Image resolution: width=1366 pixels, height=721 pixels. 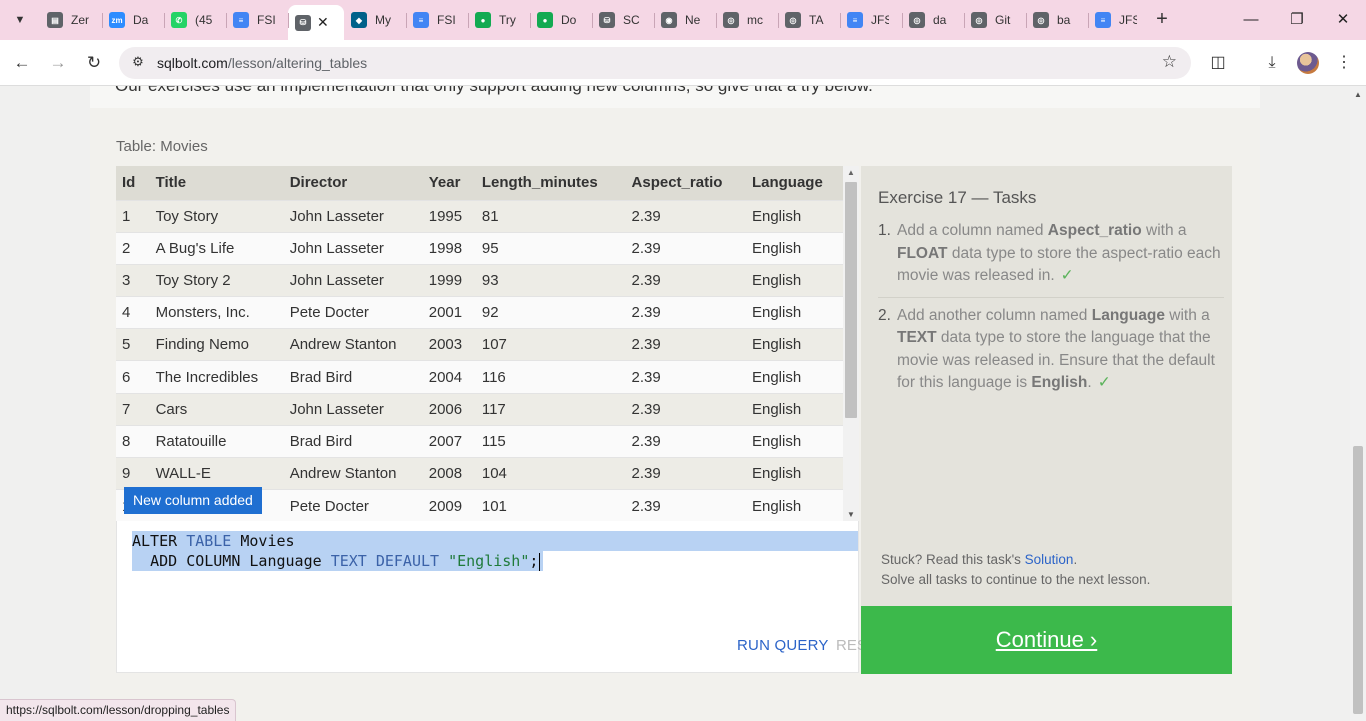 What do you see at coordinates (133, 473) in the screenshot?
I see `table-cell: 9` at bounding box center [133, 473].